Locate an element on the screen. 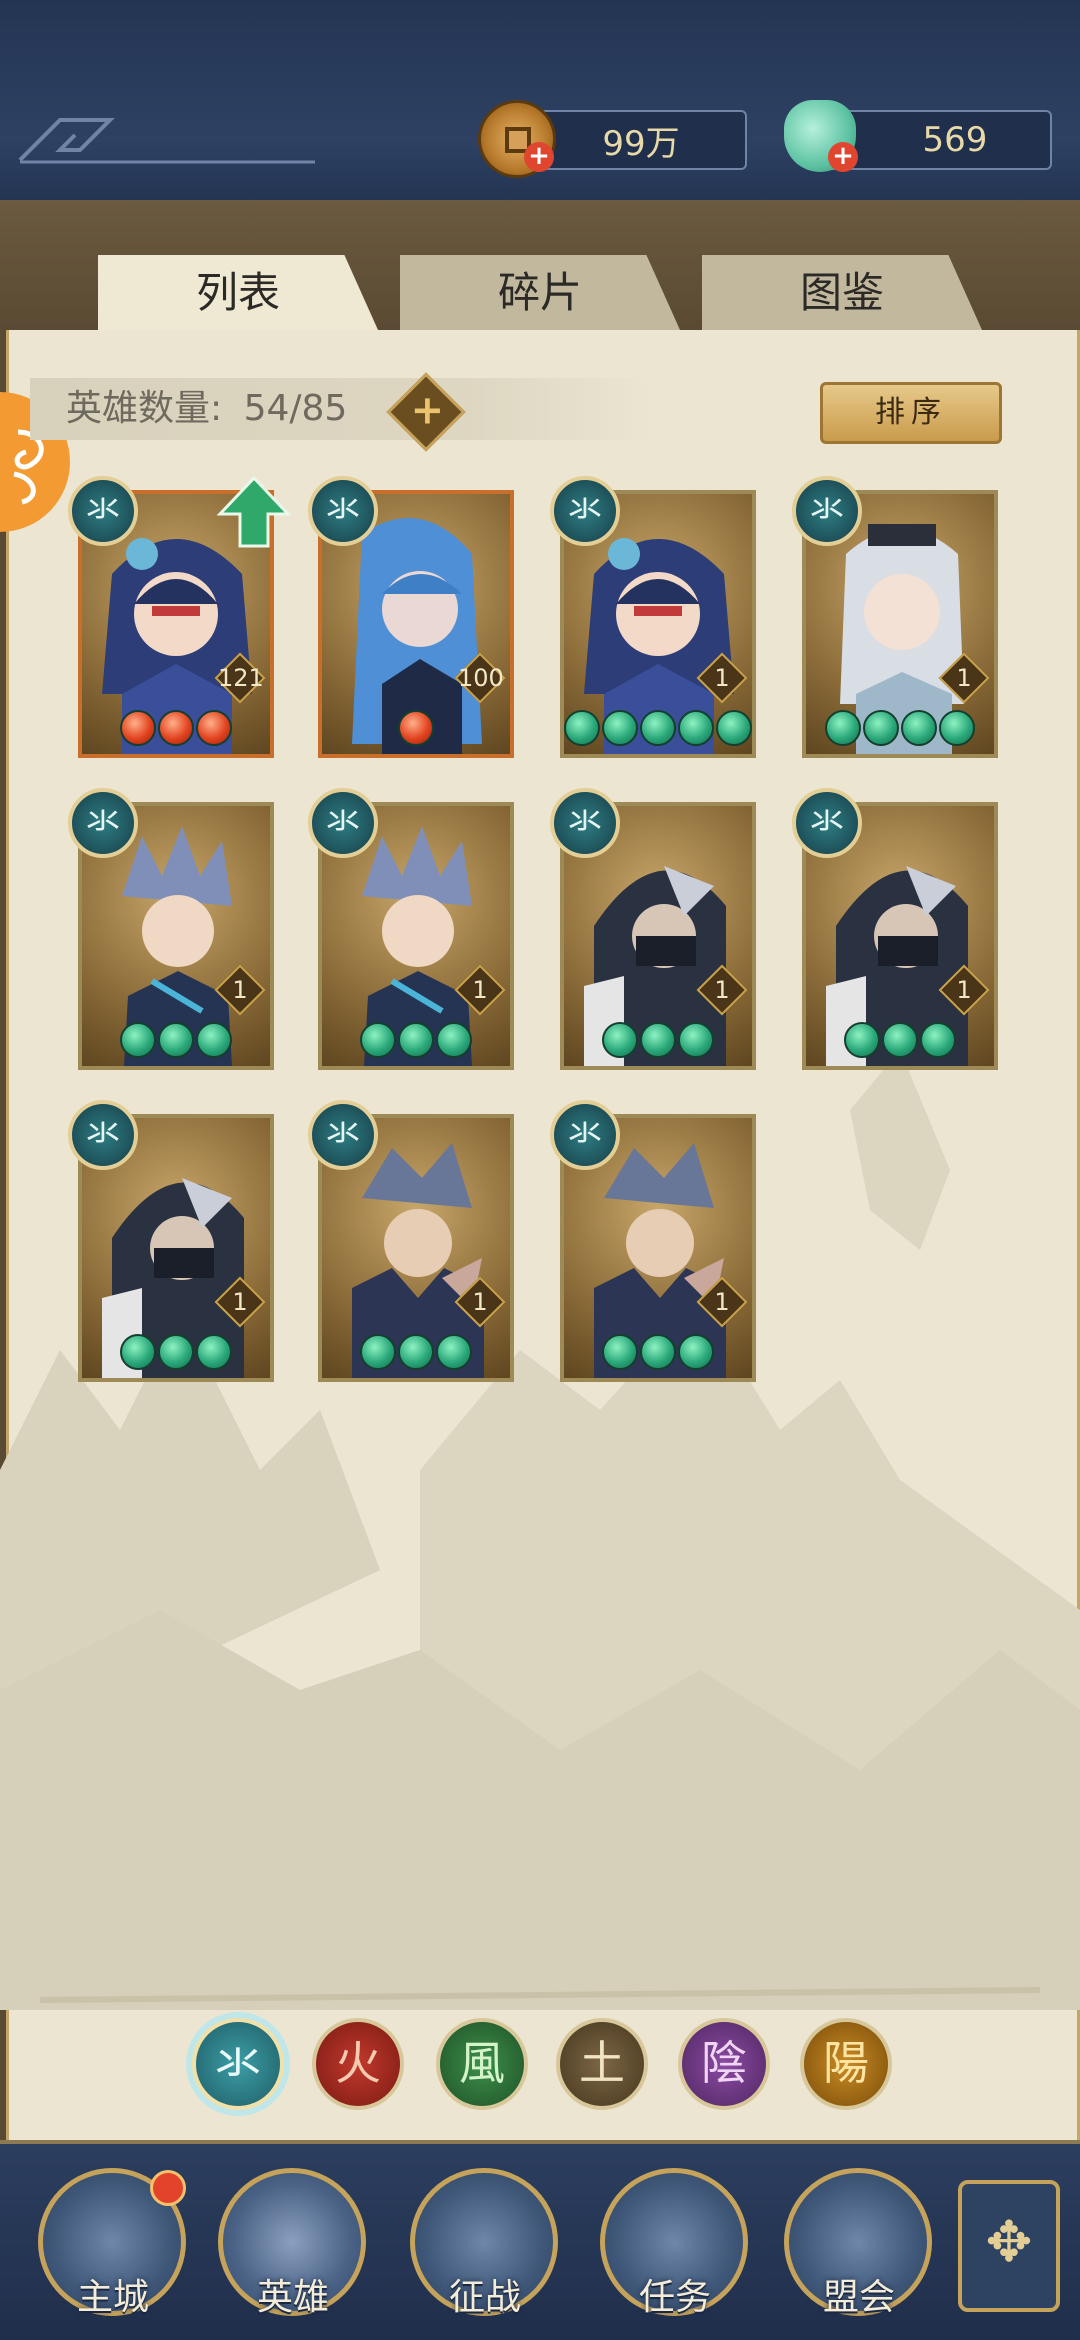  plus-icon: + is located at coordinates (427, 410).